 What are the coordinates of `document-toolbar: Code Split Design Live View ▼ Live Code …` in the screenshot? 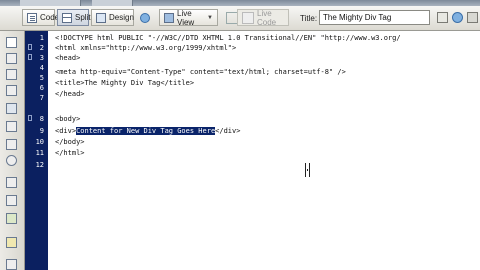 It's located at (240, 18).